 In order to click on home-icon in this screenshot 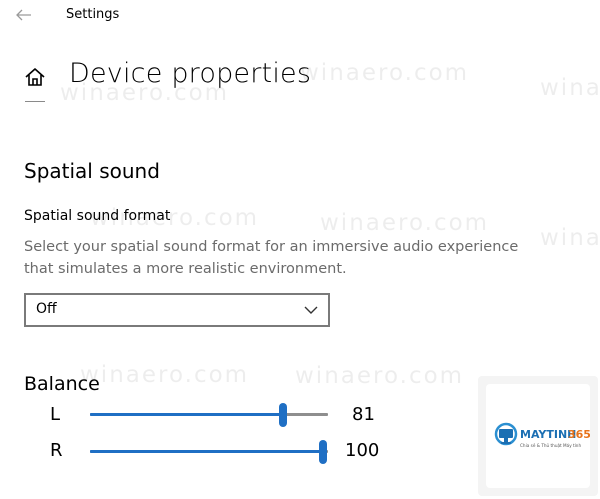, I will do `click(35, 77)`.